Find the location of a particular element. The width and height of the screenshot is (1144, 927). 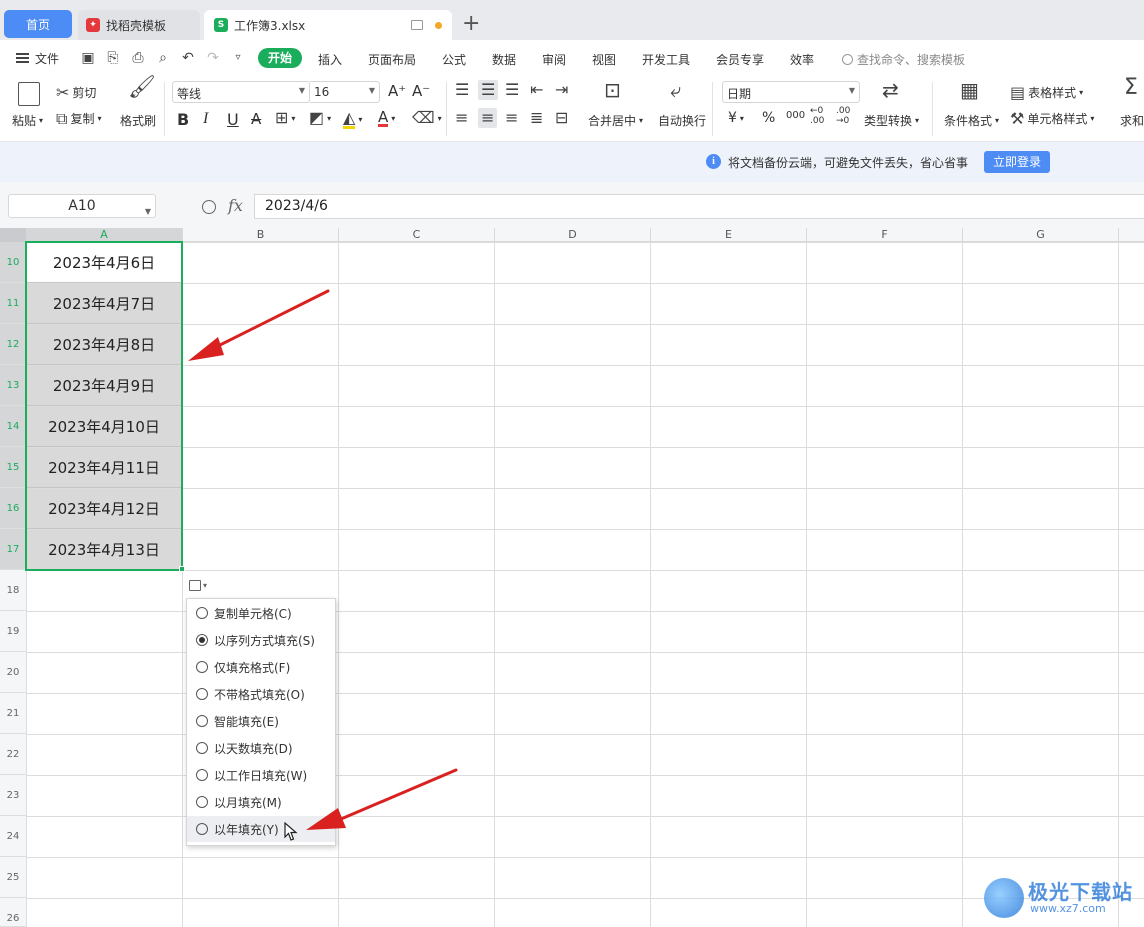

cell-a12: 2023年4月8日 is located at coordinates (104, 345).